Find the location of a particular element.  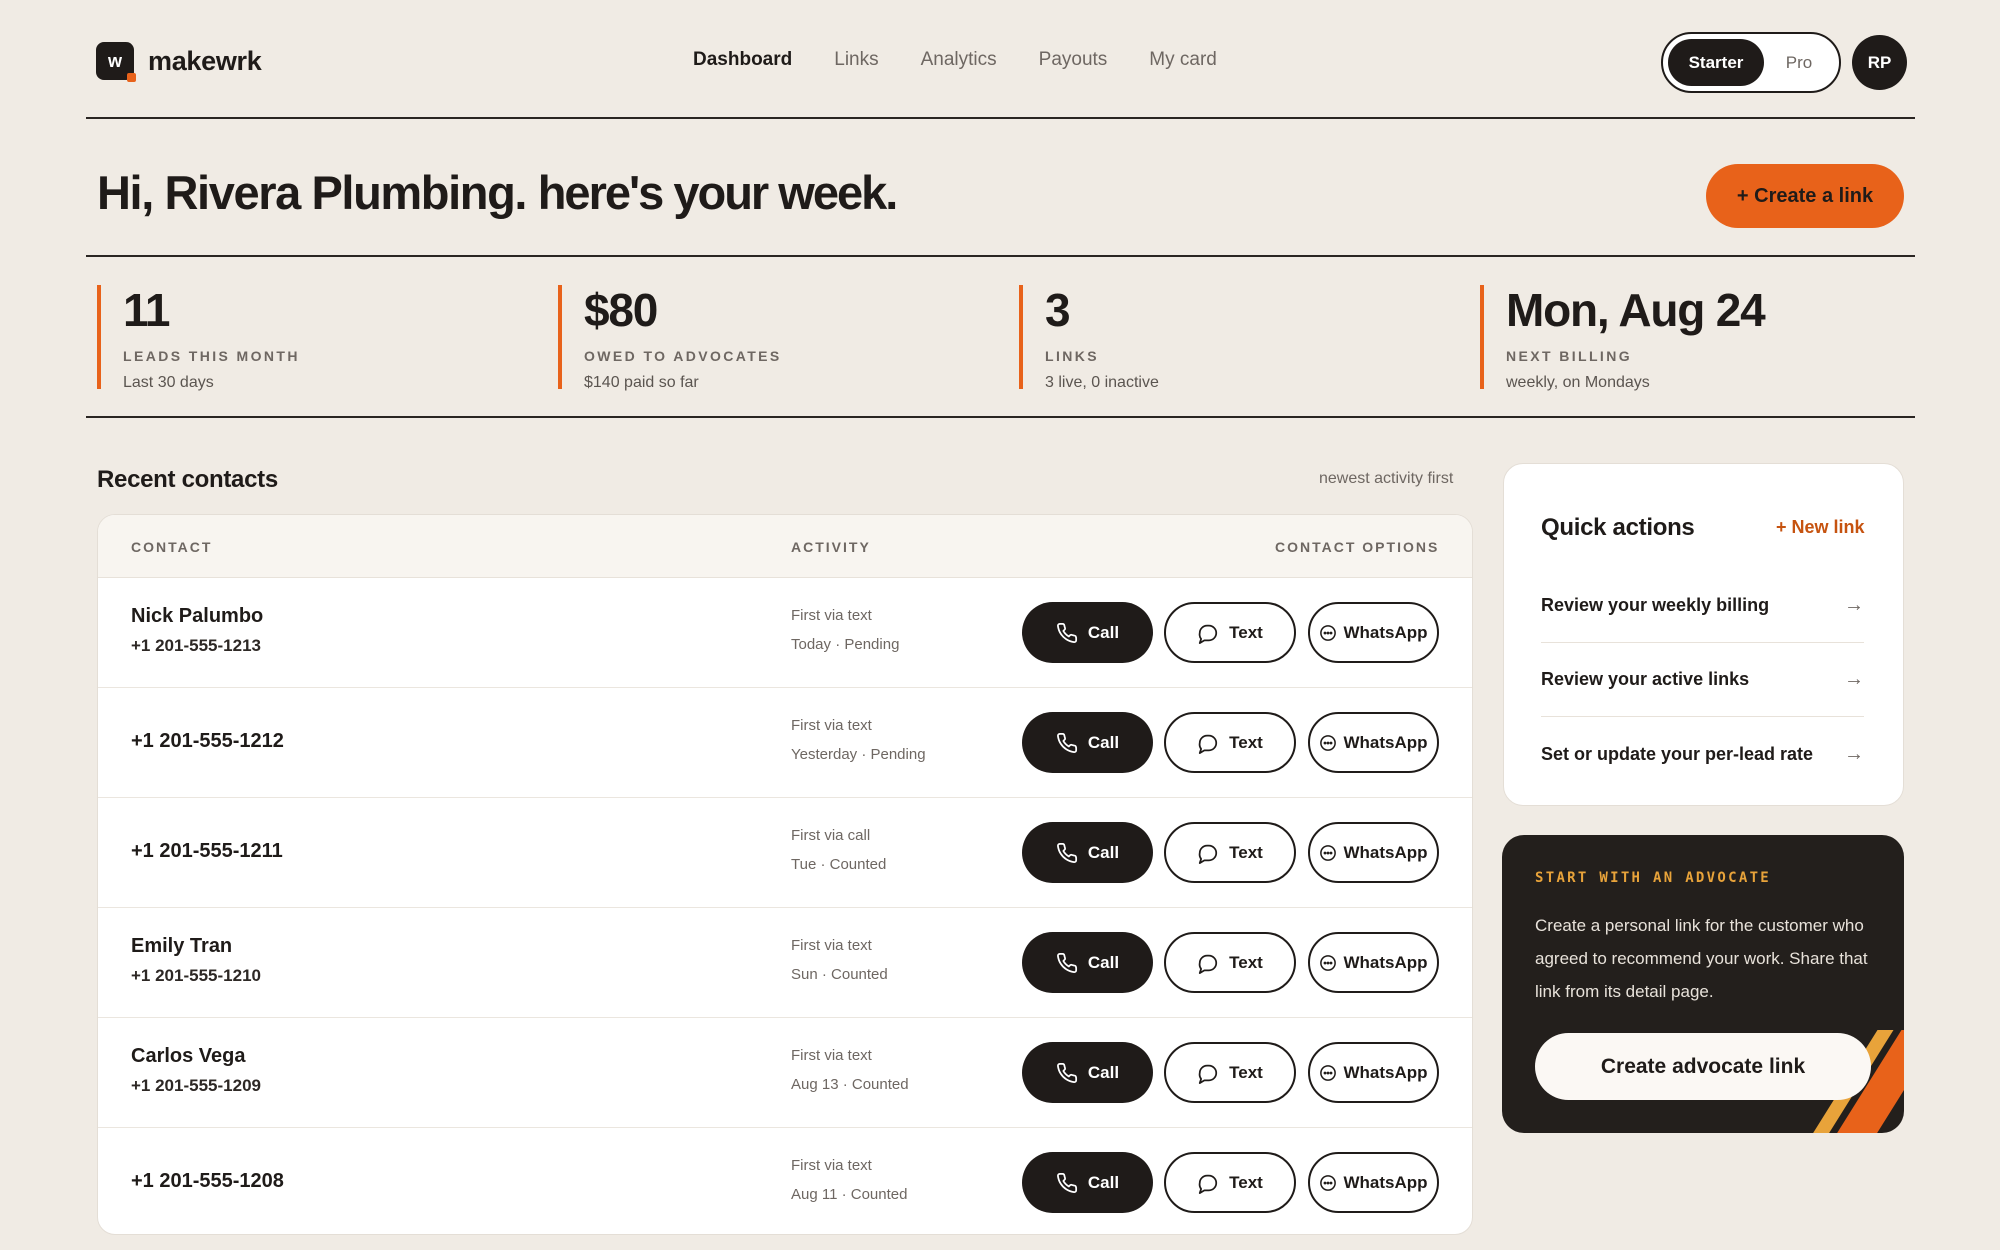

create-link-button: + Create a link is located at coordinates (1805, 196).